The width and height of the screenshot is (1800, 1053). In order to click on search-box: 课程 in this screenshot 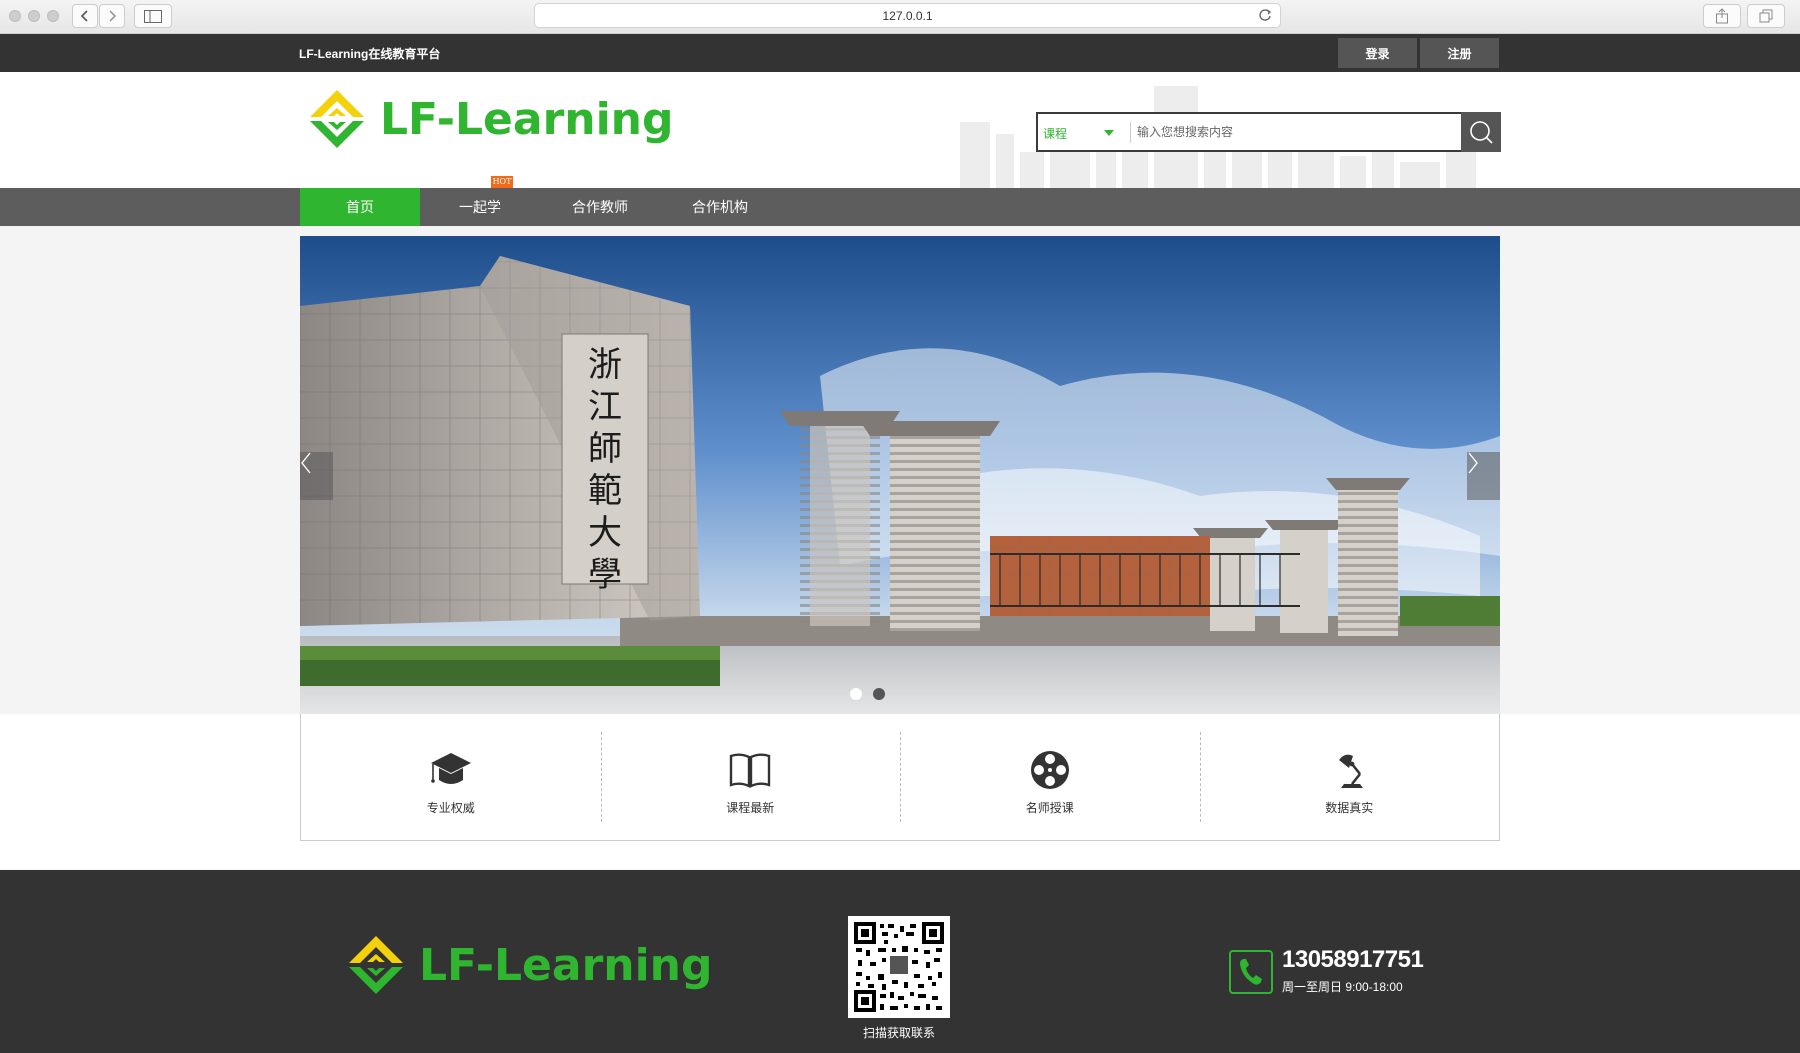, I will do `click(1268, 132)`.